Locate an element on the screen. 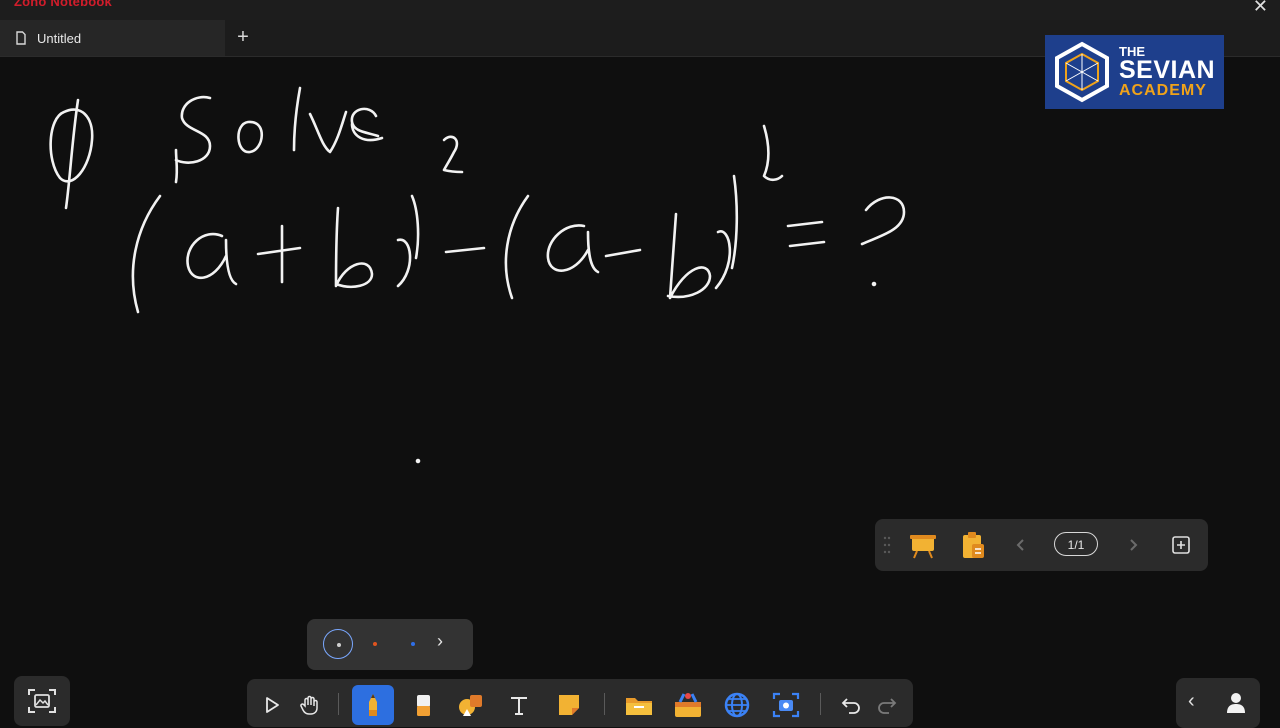 This screenshot has width=1280, height=728. eraser-icon is located at coordinates (423, 705).